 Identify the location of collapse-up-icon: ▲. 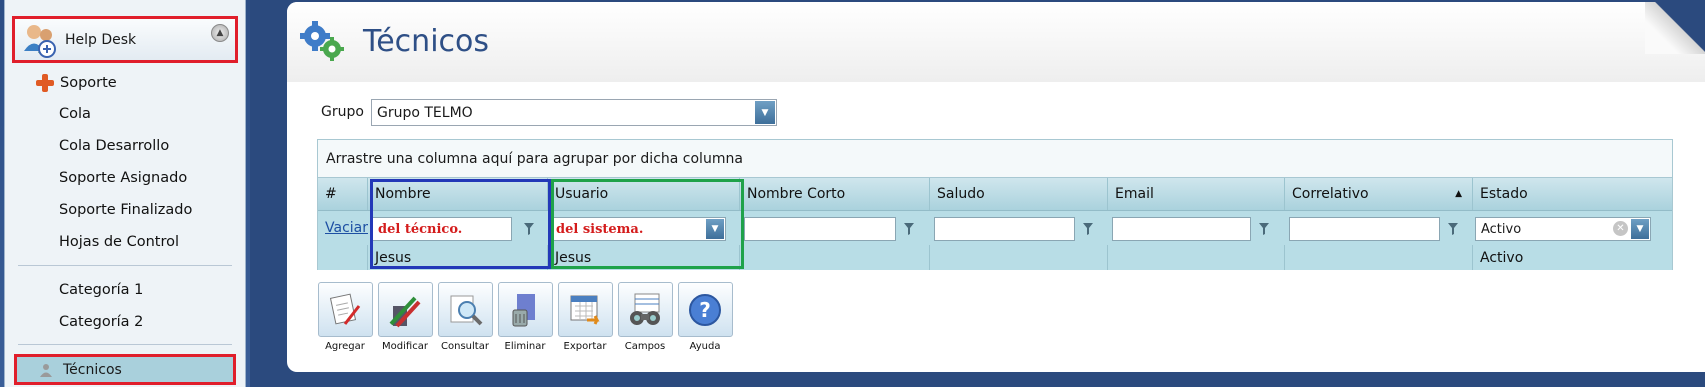
(220, 33).